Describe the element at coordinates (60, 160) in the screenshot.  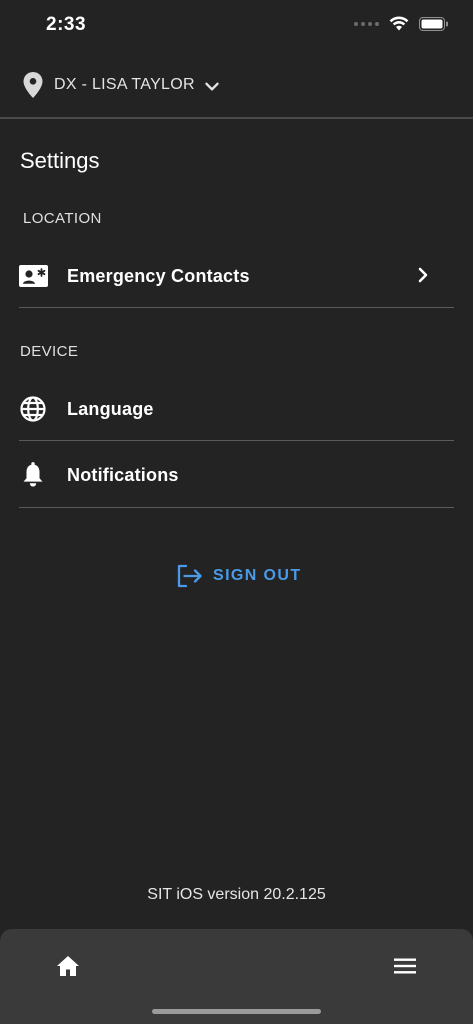
I see `page-title: Settings` at that location.